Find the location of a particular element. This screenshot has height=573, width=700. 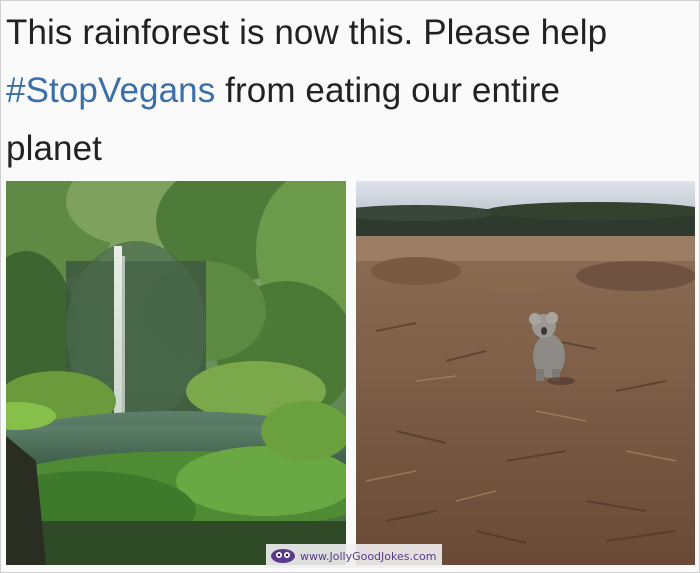

watermark-text: www.JollyGoodJokes.com is located at coordinates (368, 556).